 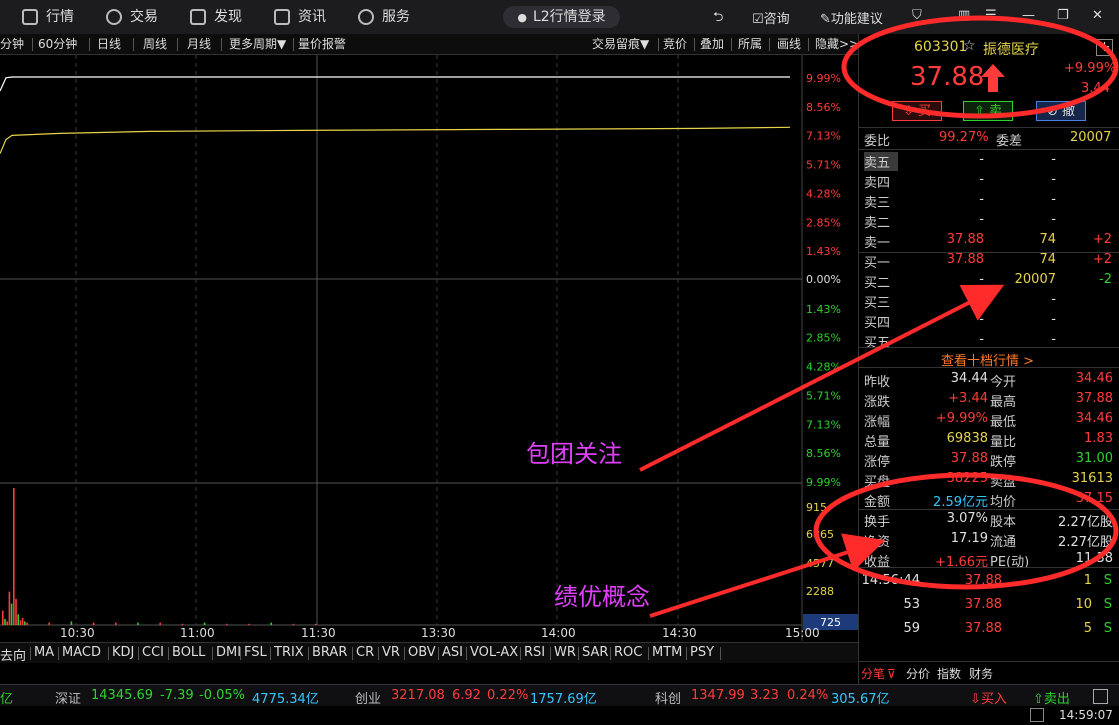 I want to click on indicator-vr: VR, so click(x=391, y=652).